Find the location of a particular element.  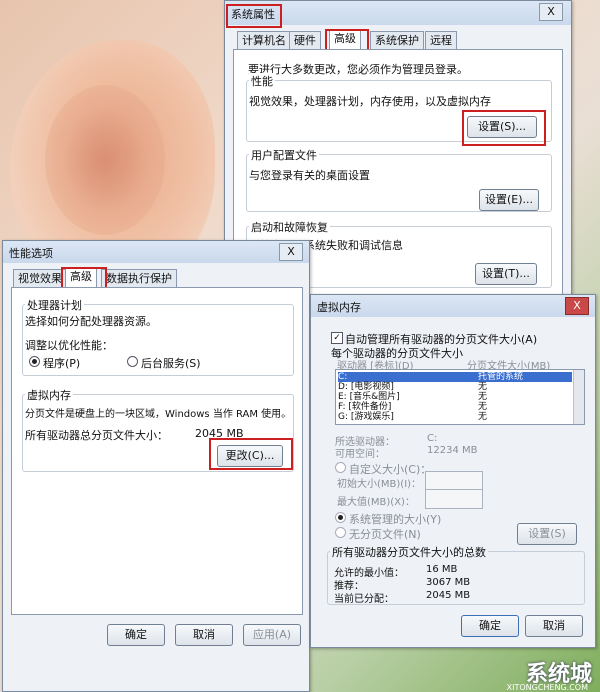

user-profiles-desc: 与您登录有关的桌面设置 is located at coordinates (309, 175).